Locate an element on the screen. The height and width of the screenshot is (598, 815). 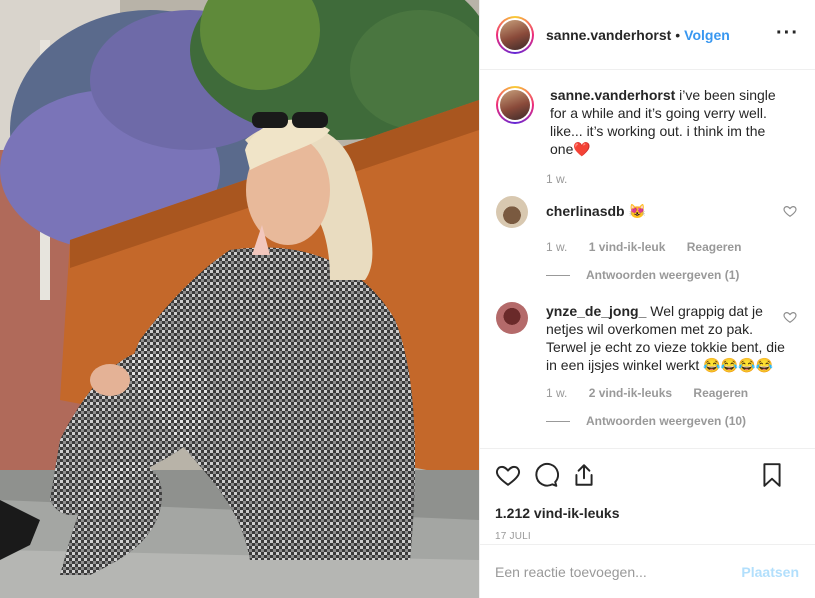
view-replies-link: Antwoorden weergeven (1) is located at coordinates (672, 275).